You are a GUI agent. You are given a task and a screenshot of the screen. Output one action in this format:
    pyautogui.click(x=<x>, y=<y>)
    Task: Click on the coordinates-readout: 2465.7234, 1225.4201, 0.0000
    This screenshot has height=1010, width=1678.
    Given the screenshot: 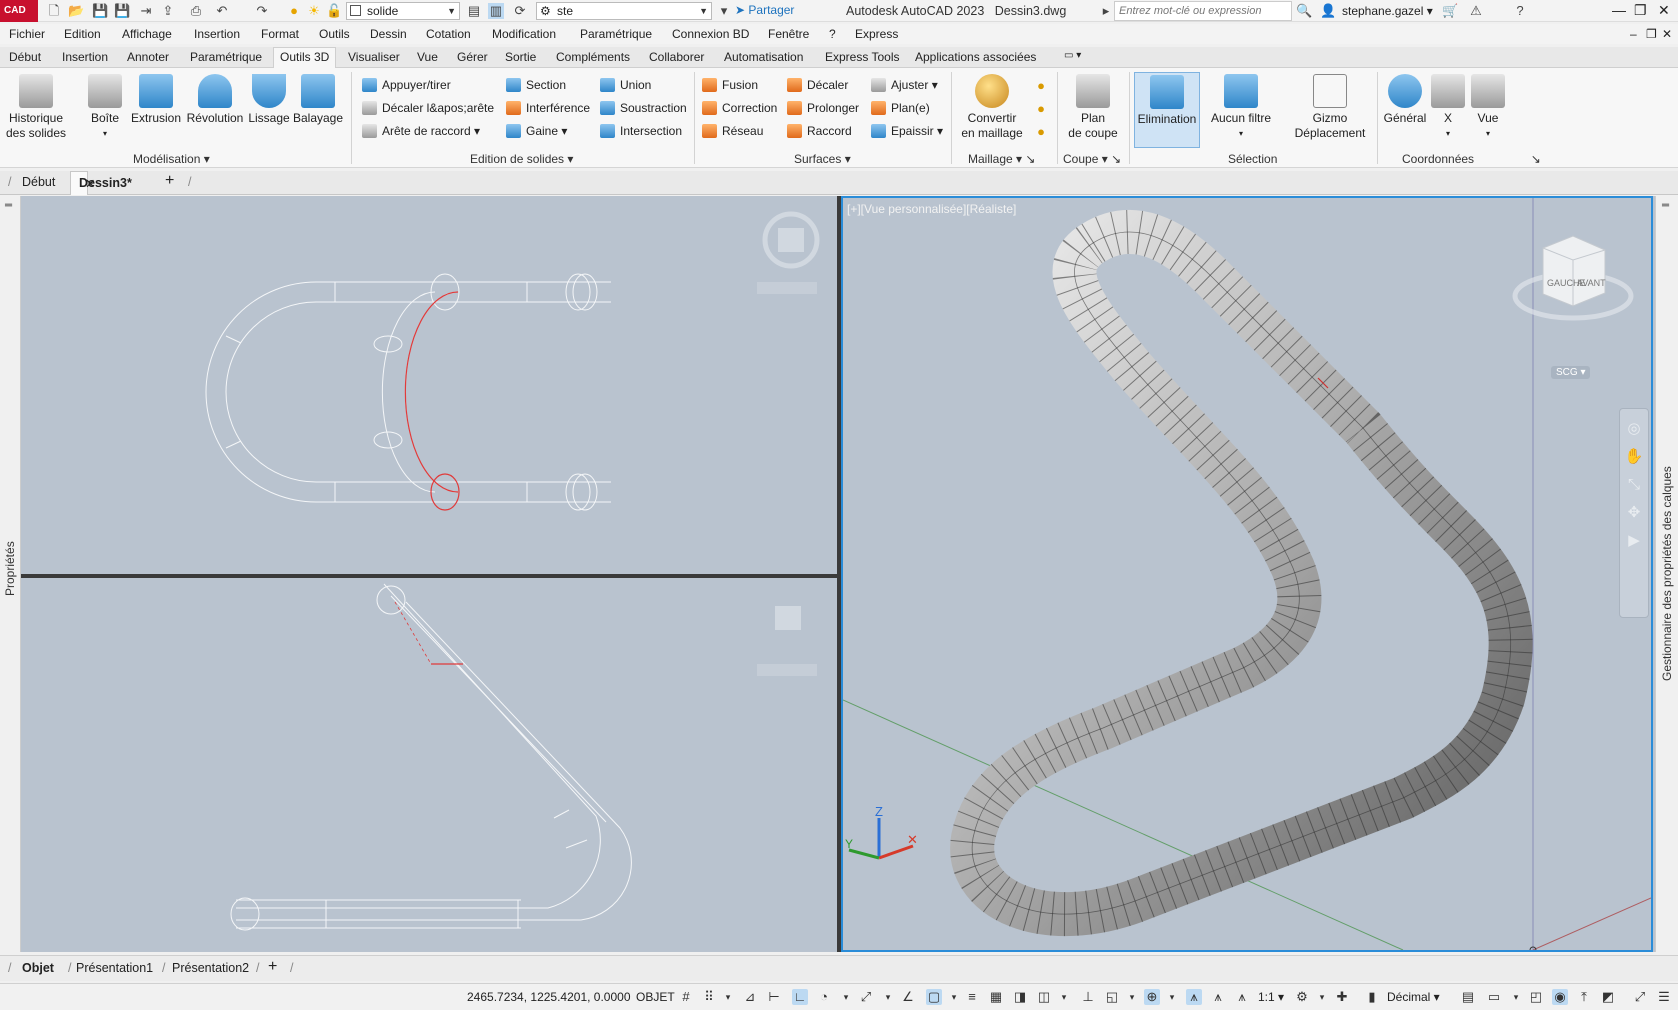 What is the action you would take?
    pyautogui.click(x=549, y=997)
    